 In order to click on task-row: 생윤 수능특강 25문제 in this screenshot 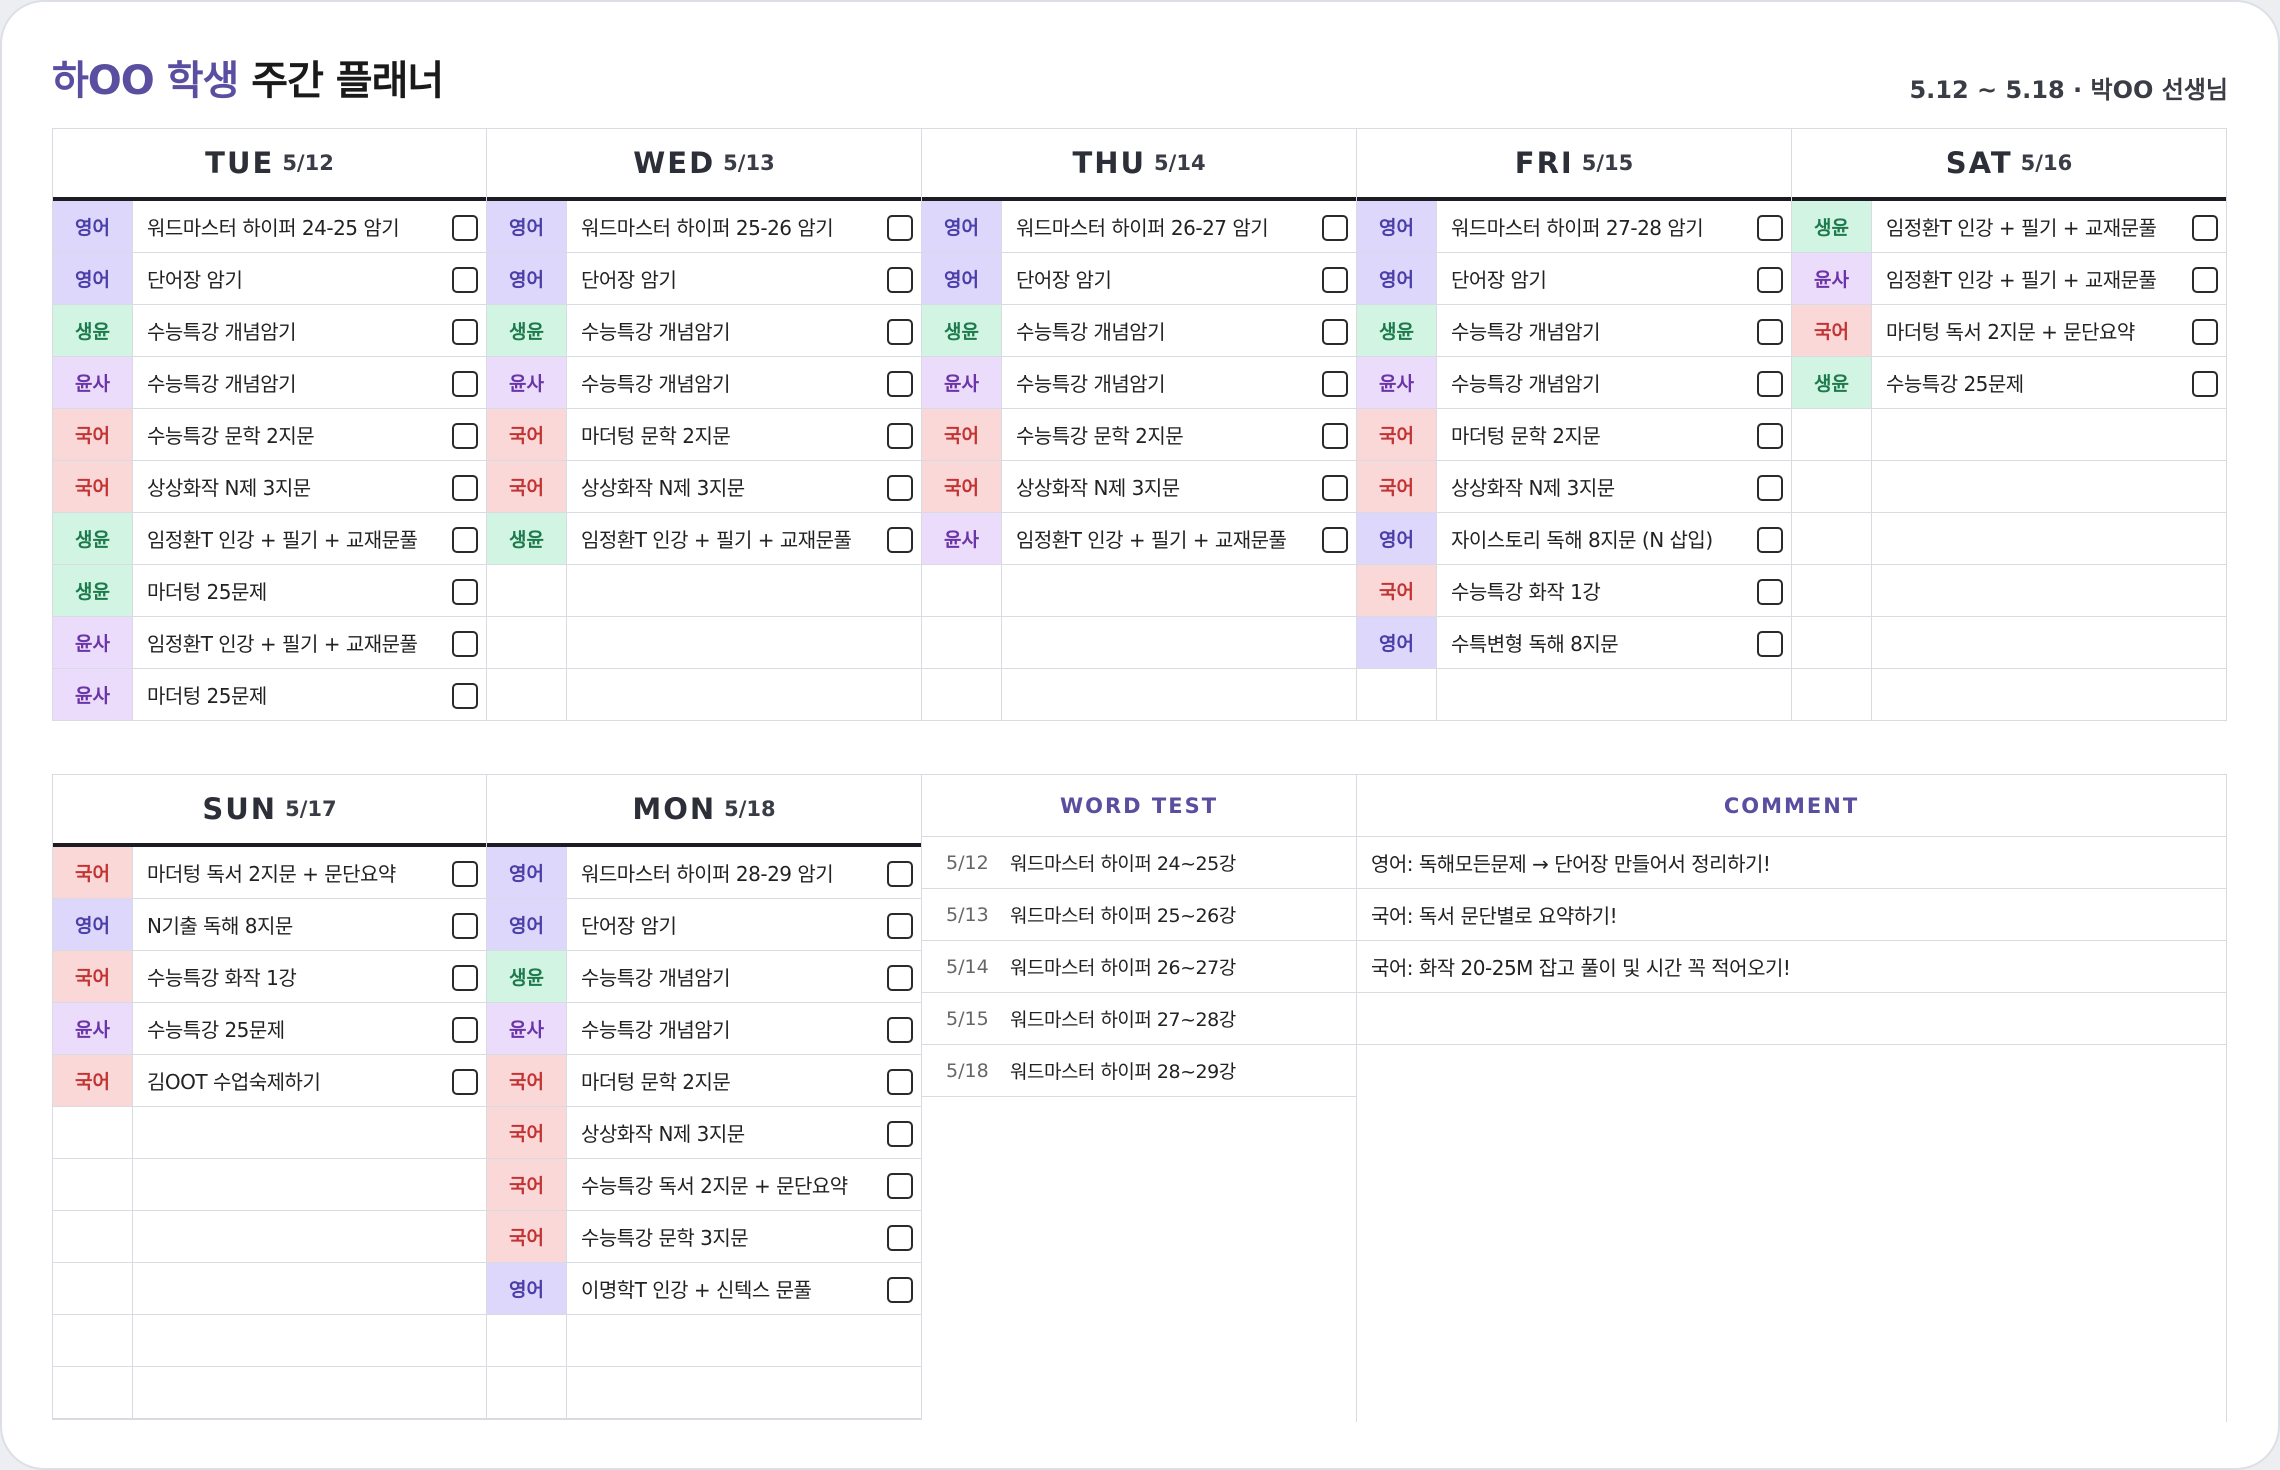, I will do `click(2009, 383)`.